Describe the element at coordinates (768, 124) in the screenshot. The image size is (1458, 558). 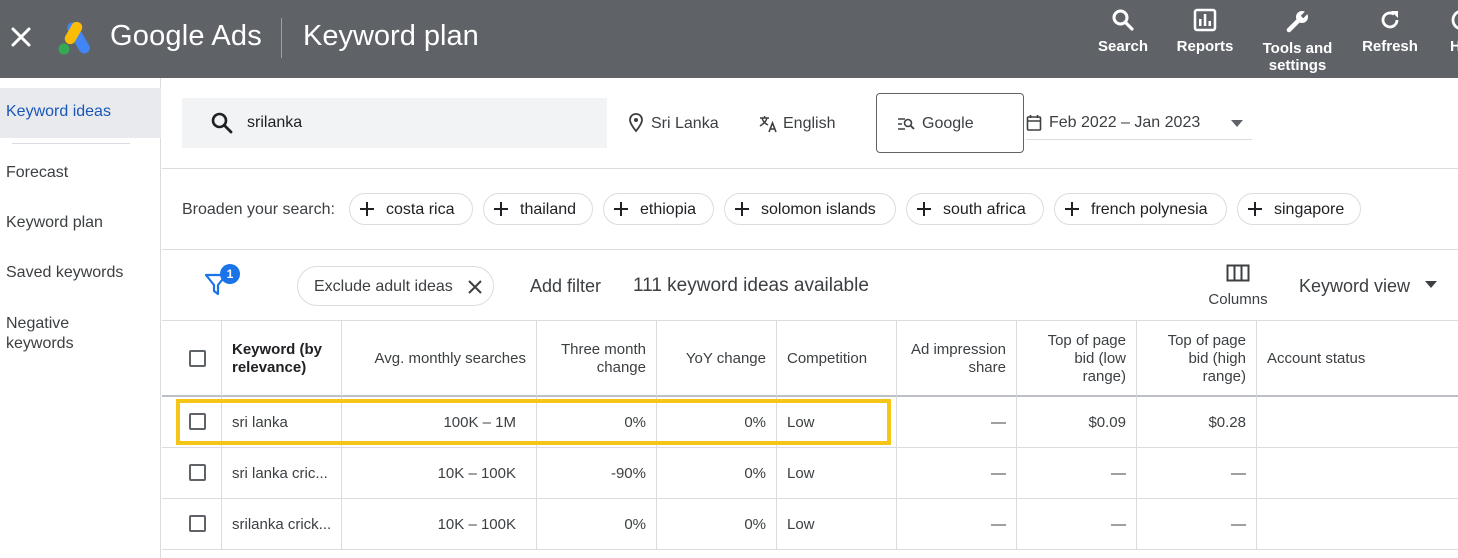
I see `translate-icon` at that location.